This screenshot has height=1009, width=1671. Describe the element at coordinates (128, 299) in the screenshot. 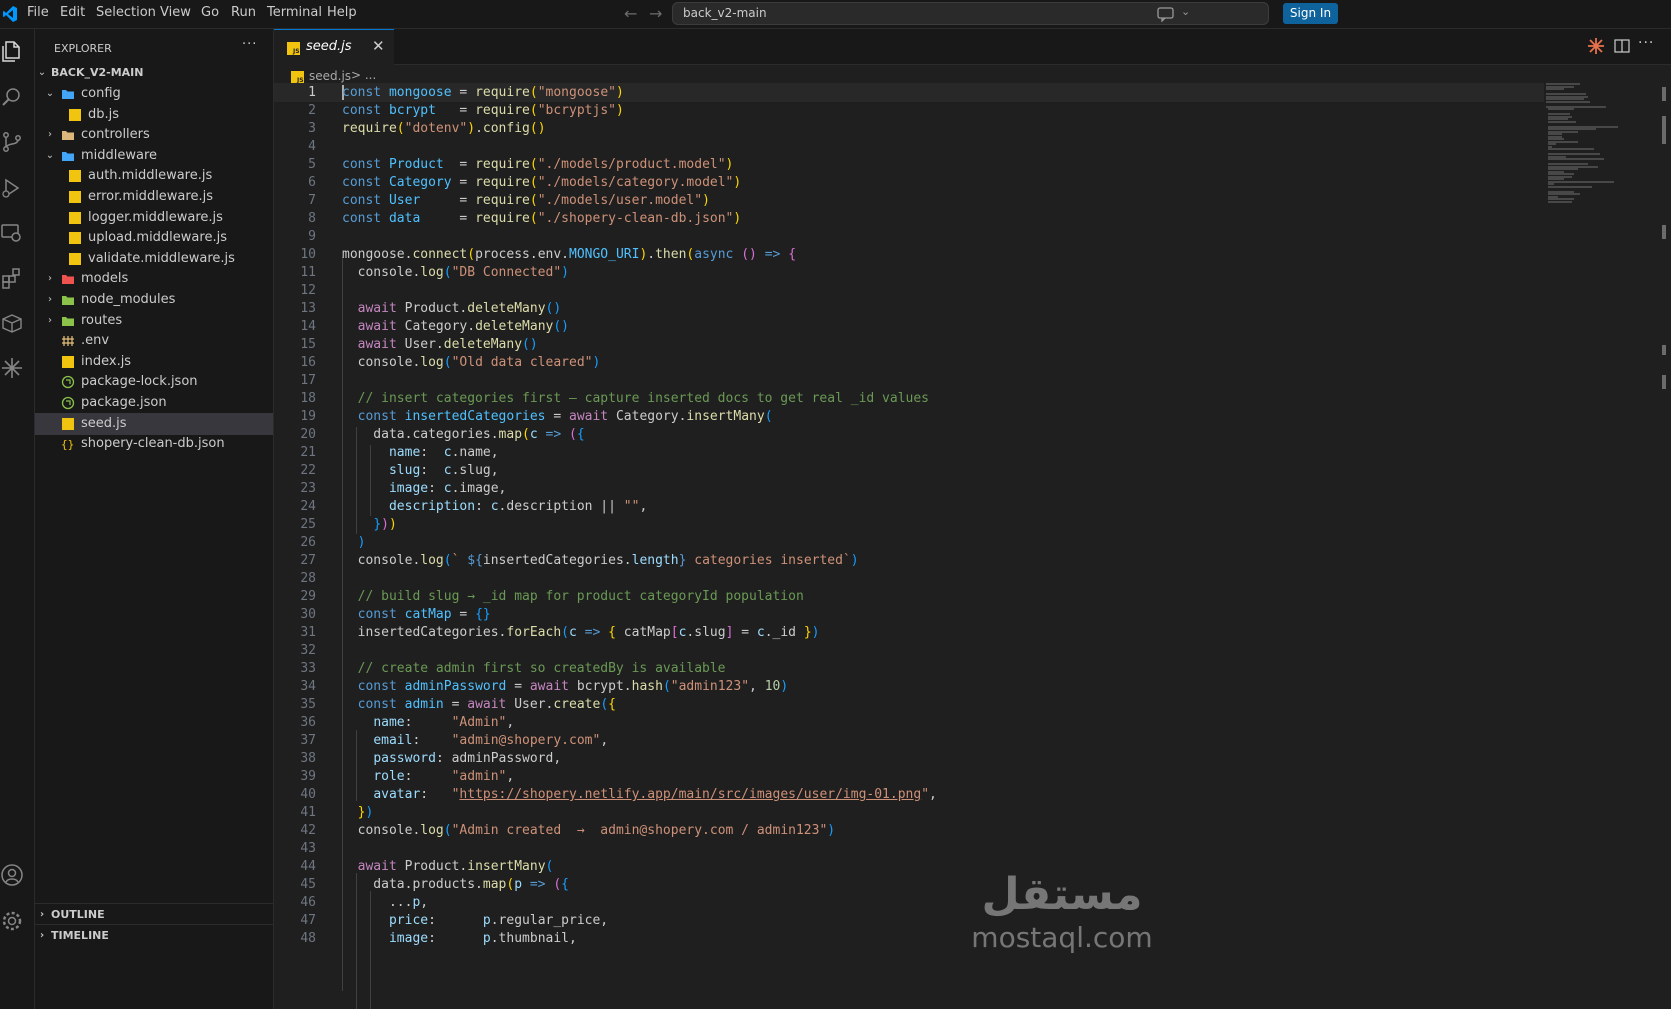

I see `tree-item-label: node_modules` at that location.